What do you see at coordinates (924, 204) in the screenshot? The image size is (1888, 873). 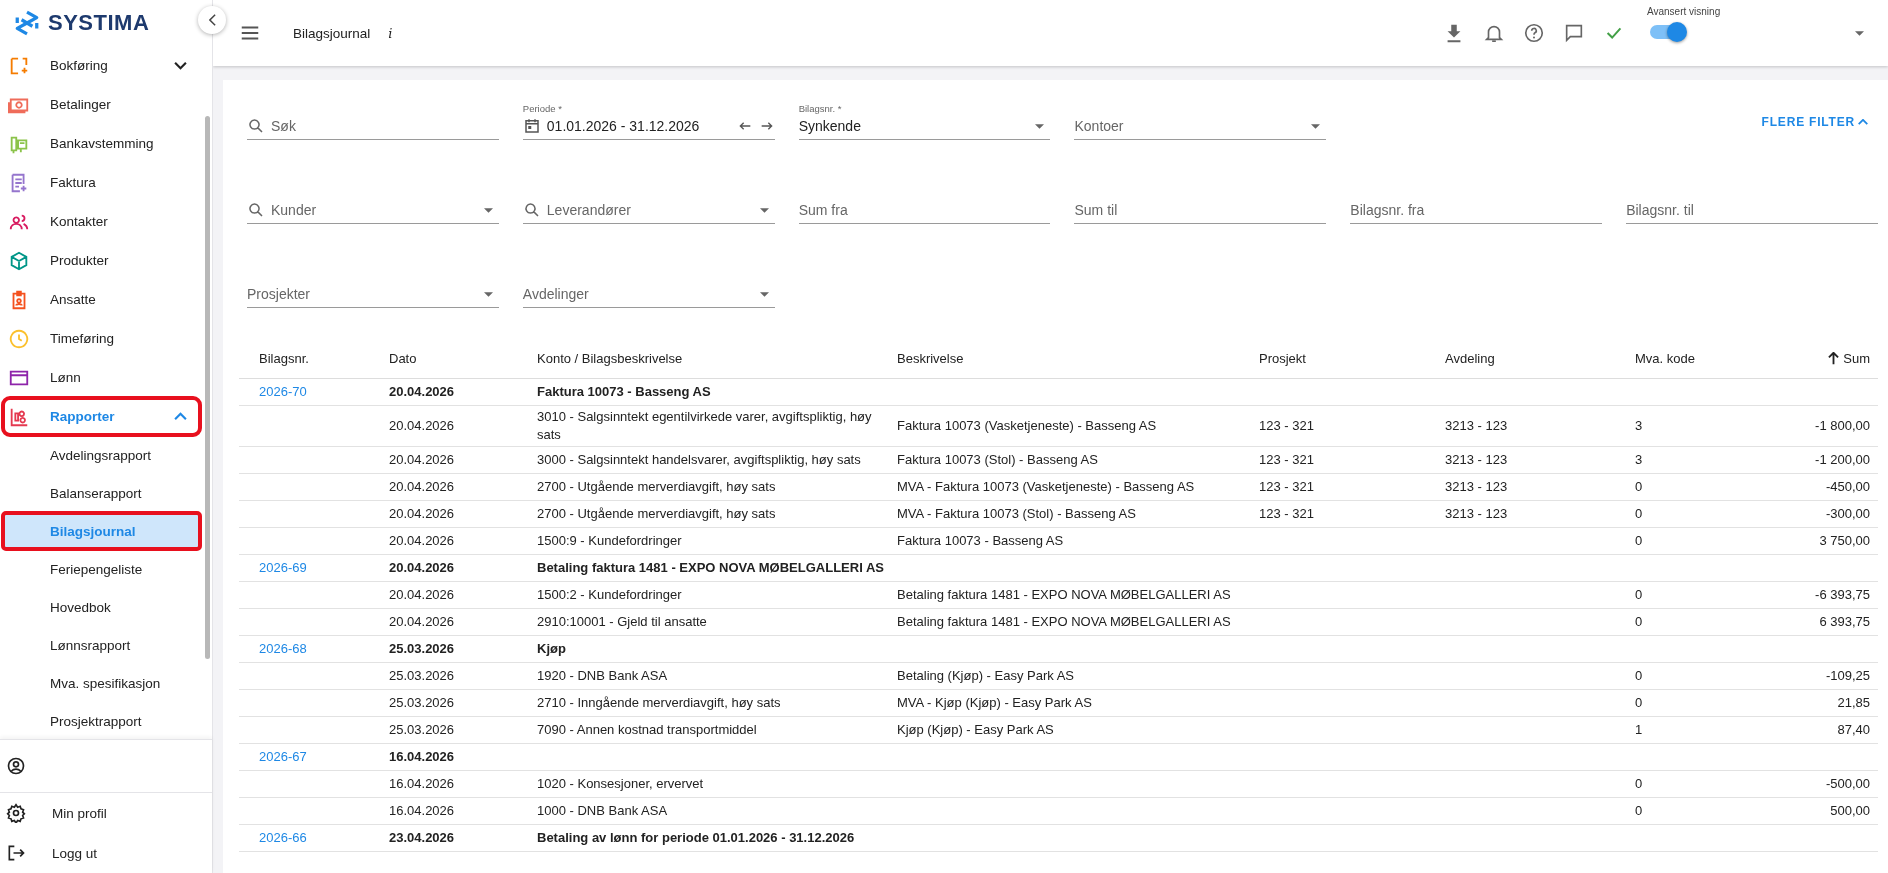 I see `input-field: Sum fra` at bounding box center [924, 204].